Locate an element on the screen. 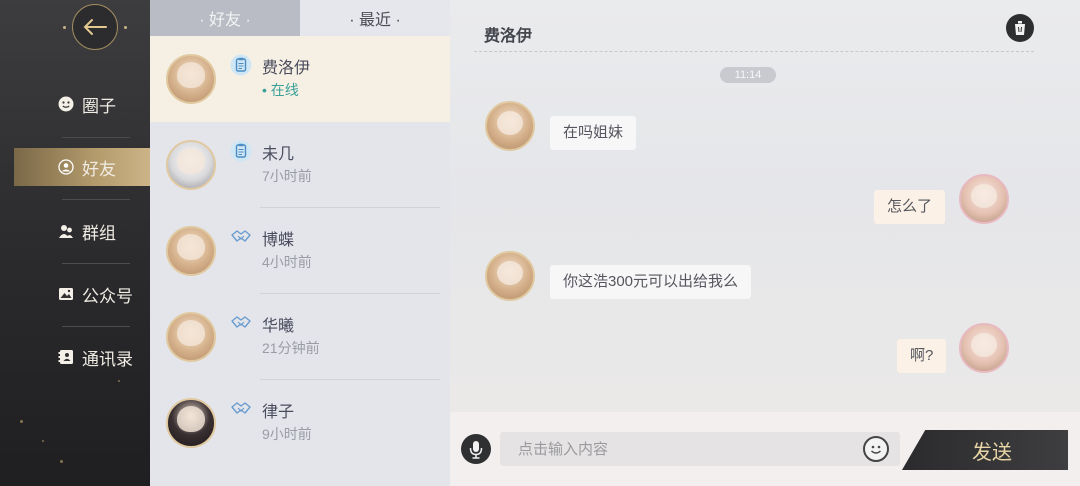  rail-item-label: 圈子 is located at coordinates (99, 106).